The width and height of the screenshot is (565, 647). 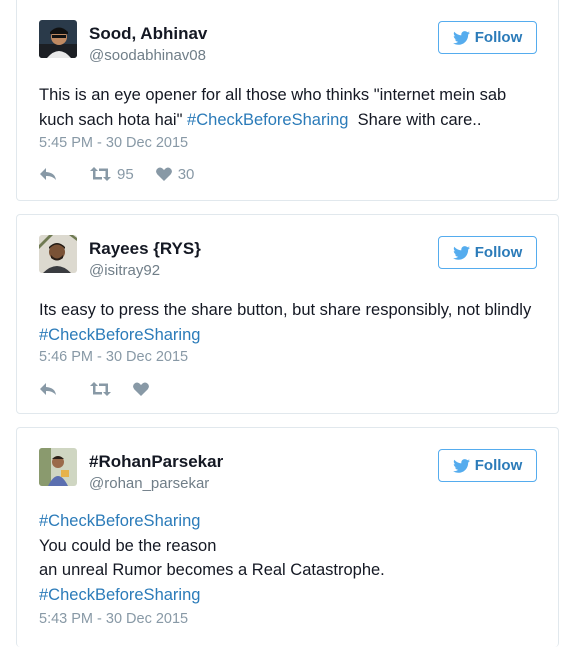 What do you see at coordinates (156, 462) in the screenshot?
I see `author-name: #RohanParsekar` at bounding box center [156, 462].